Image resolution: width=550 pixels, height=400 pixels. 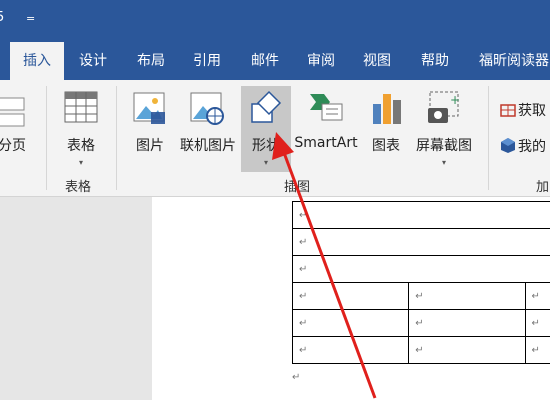 I want to click on tab-layout: 布局, so click(x=151, y=61).